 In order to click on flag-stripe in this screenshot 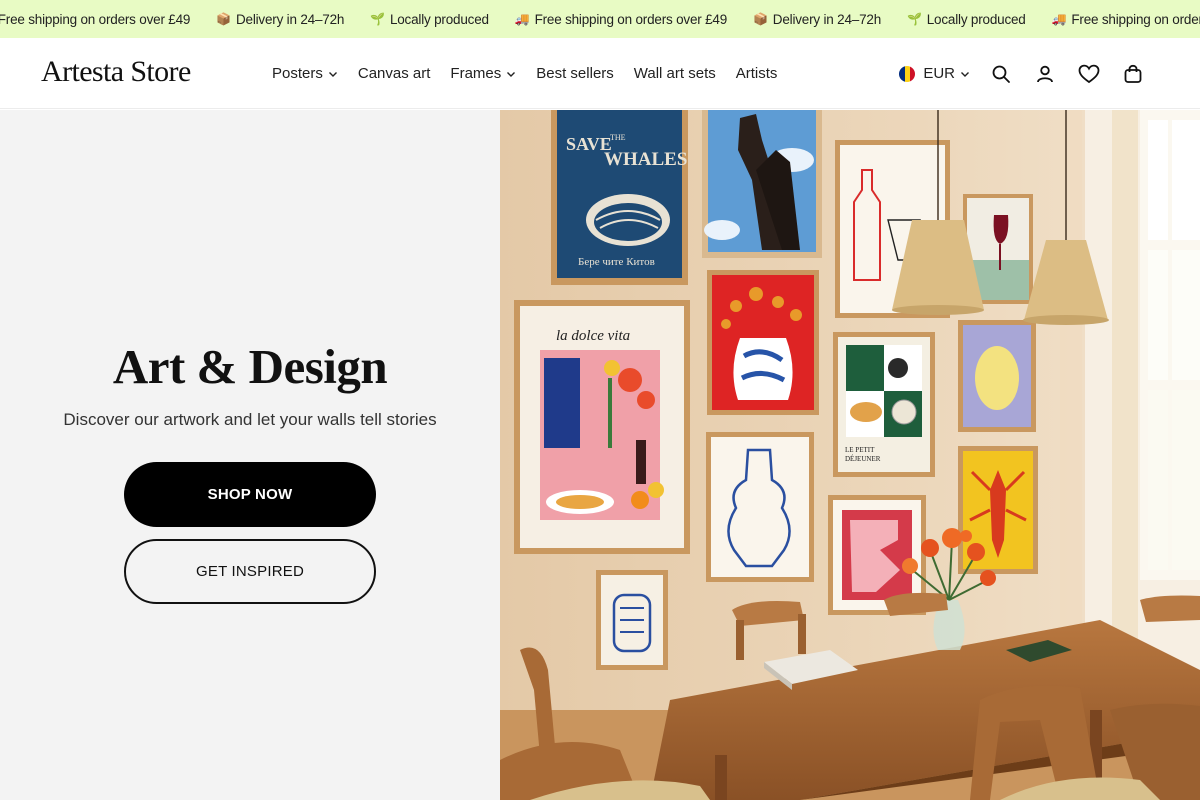, I will do `click(912, 73)`.